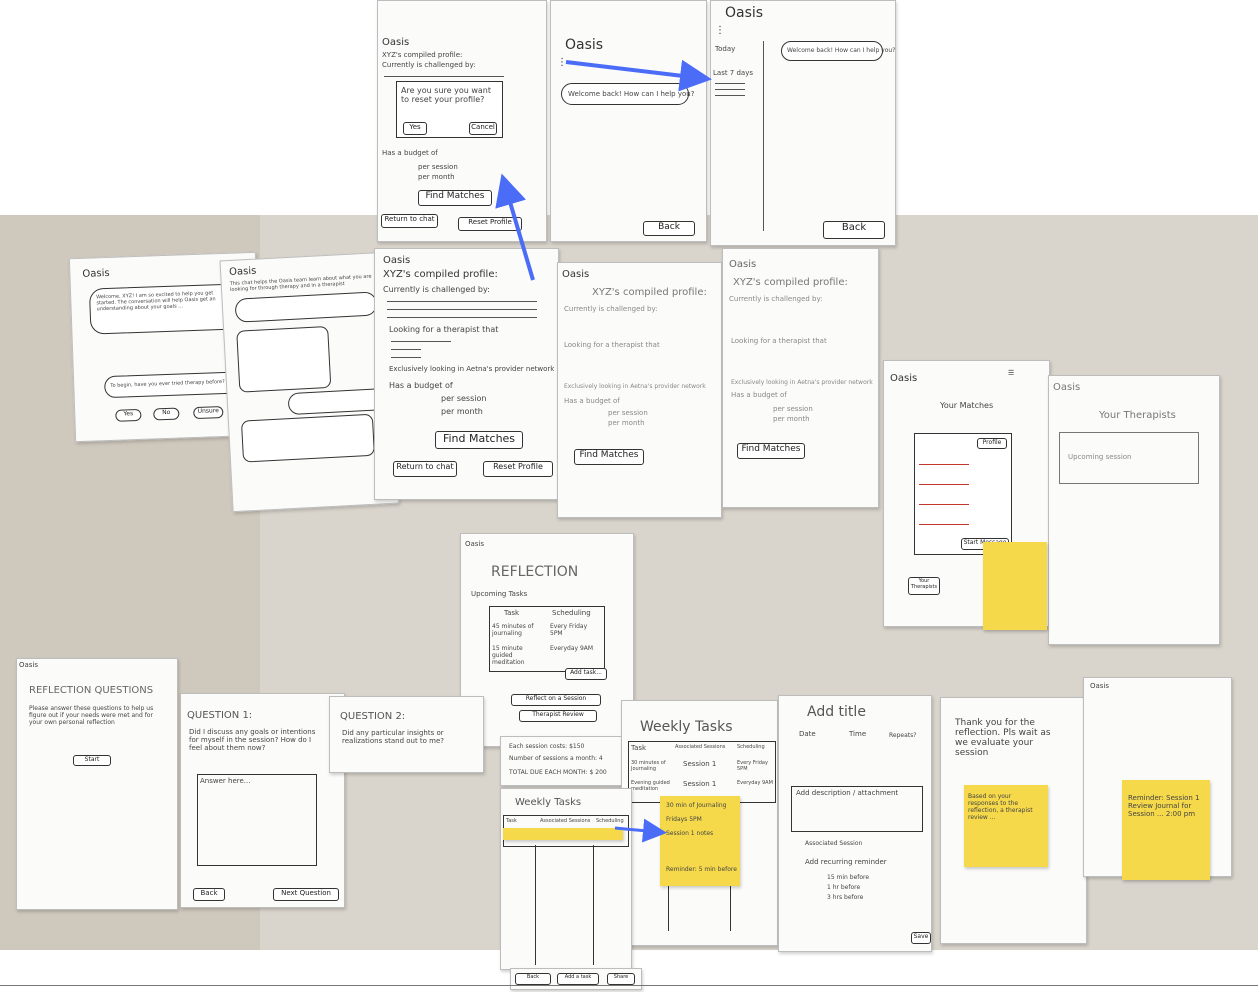  I want to click on arrow-menu-to-history, so click(638, 75).